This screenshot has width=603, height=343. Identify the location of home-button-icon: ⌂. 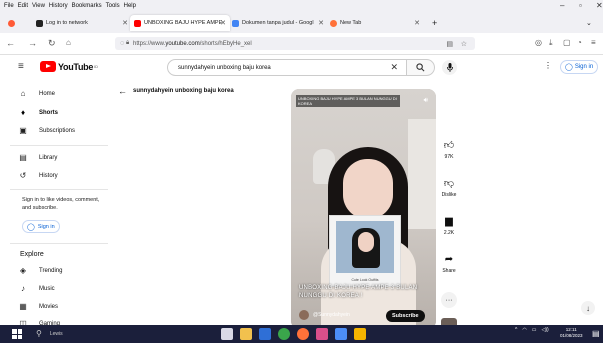
(68, 43).